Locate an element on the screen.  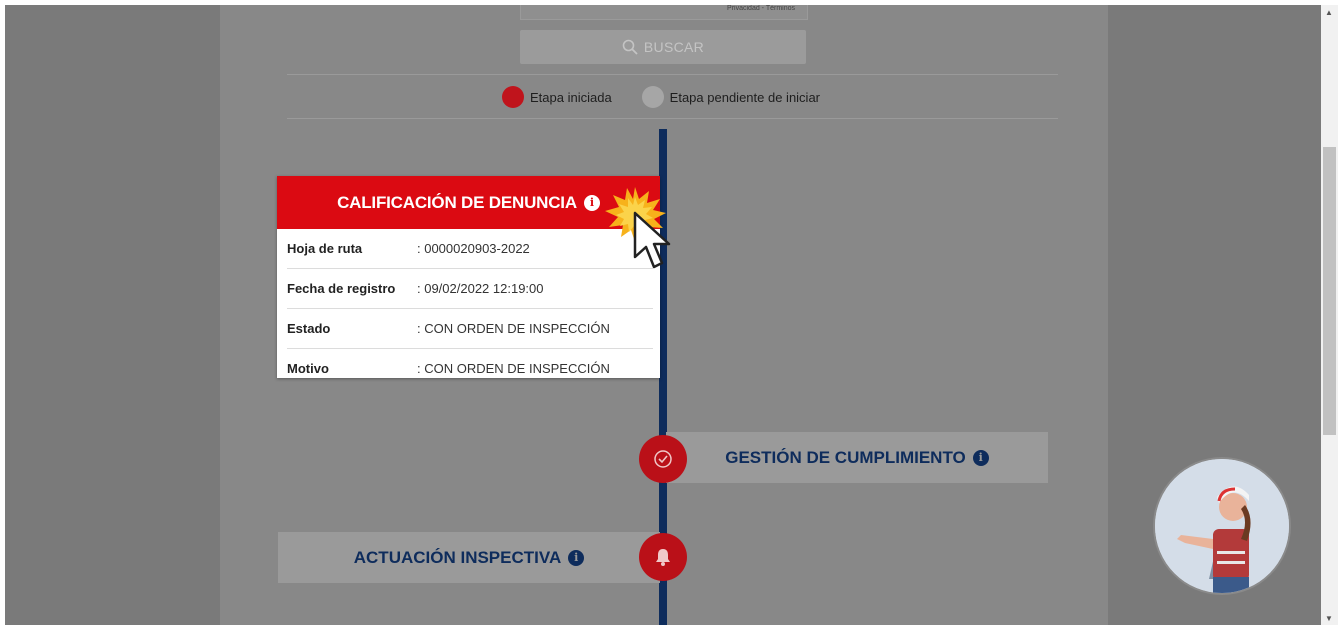
detail-label: Estado is located at coordinates (309, 328).